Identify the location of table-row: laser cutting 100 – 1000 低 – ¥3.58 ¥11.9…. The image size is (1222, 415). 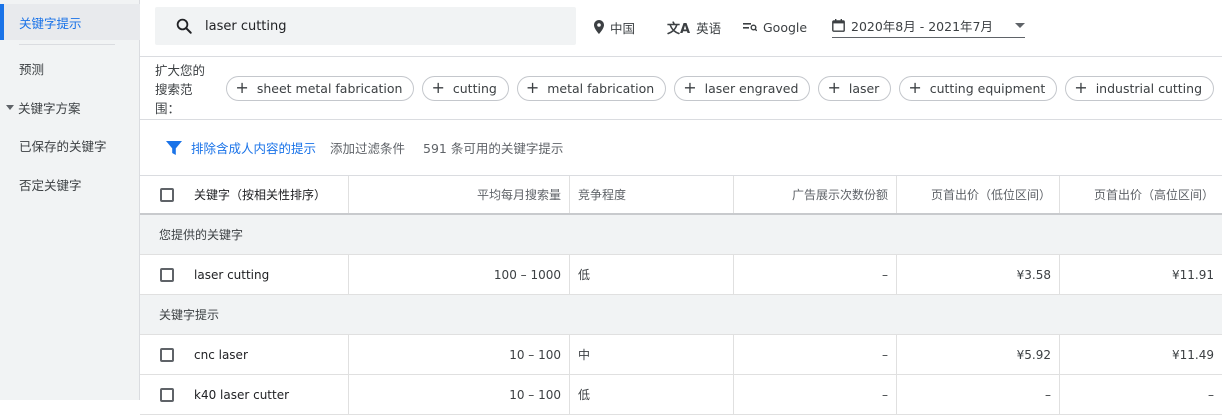
(681, 275).